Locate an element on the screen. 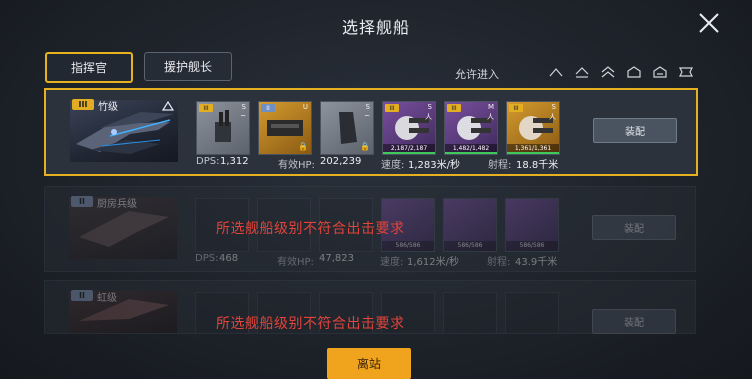 This screenshot has height=379, width=752. undock-button: 离站 is located at coordinates (369, 363).